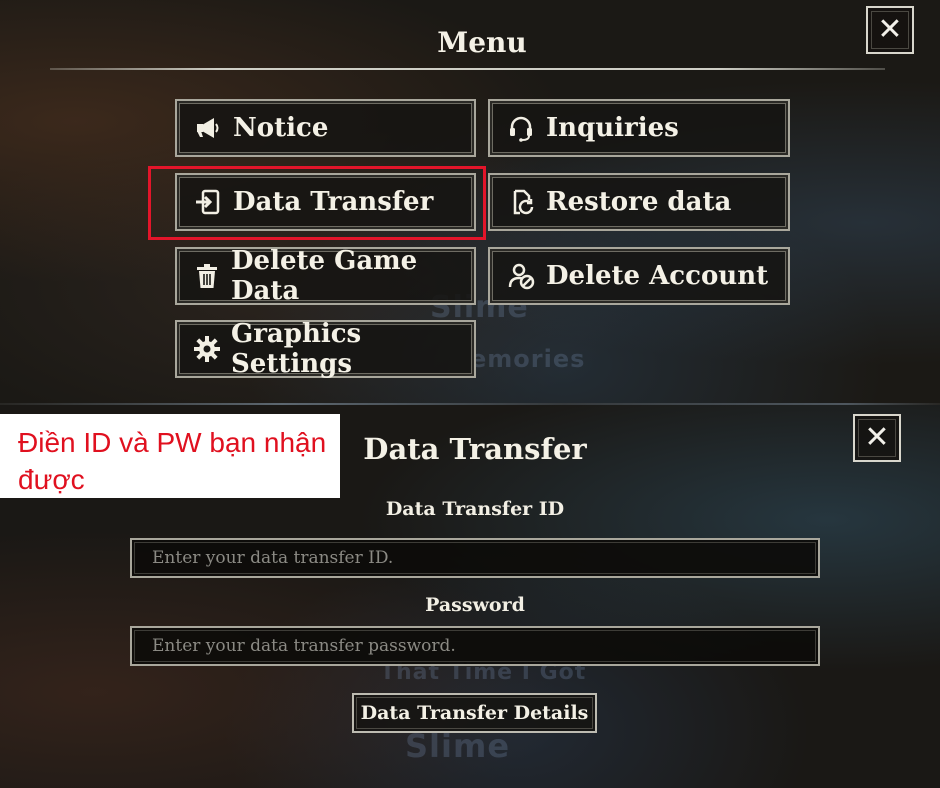 The width and height of the screenshot is (940, 788). Describe the element at coordinates (612, 128) in the screenshot. I see `inquiries-label: Inquiries` at that location.